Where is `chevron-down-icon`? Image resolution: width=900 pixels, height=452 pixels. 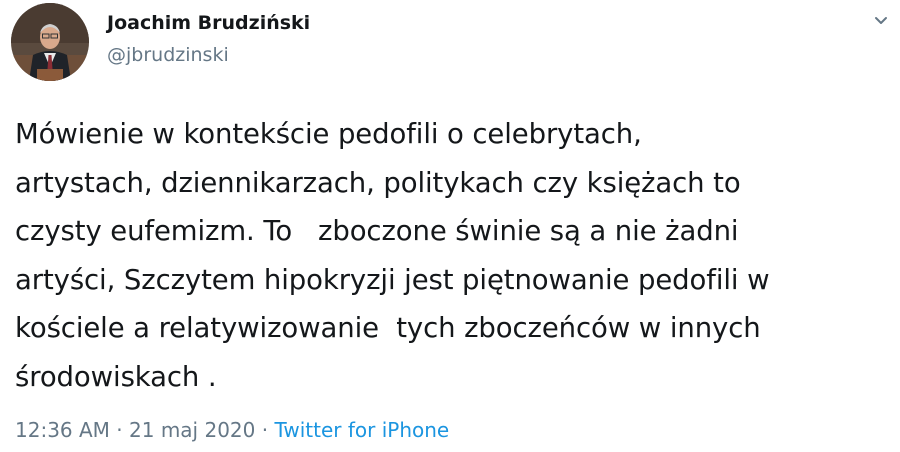
chevron-down-icon is located at coordinates (881, 20).